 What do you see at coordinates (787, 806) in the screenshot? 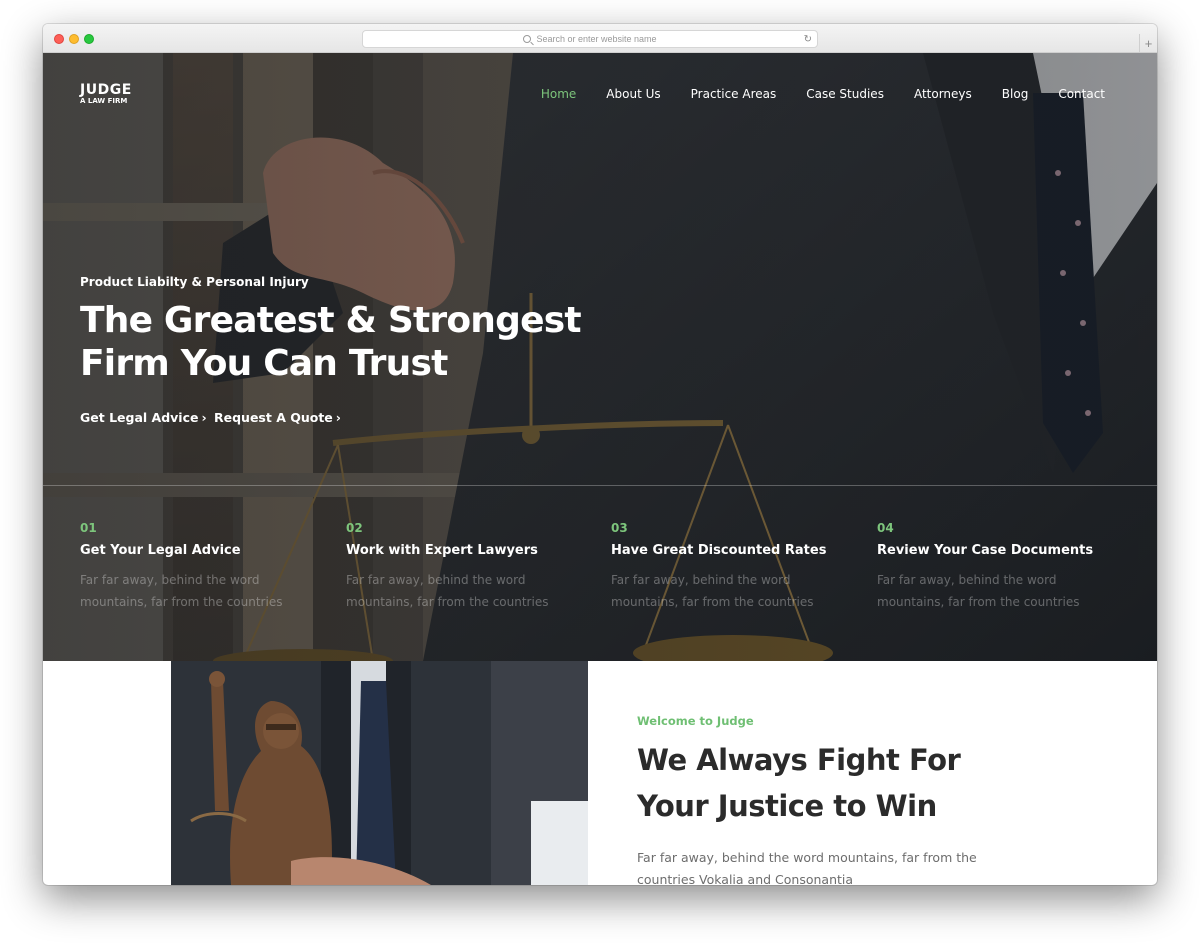
I see `about-title-line2: Your Justice to Win` at bounding box center [787, 806].